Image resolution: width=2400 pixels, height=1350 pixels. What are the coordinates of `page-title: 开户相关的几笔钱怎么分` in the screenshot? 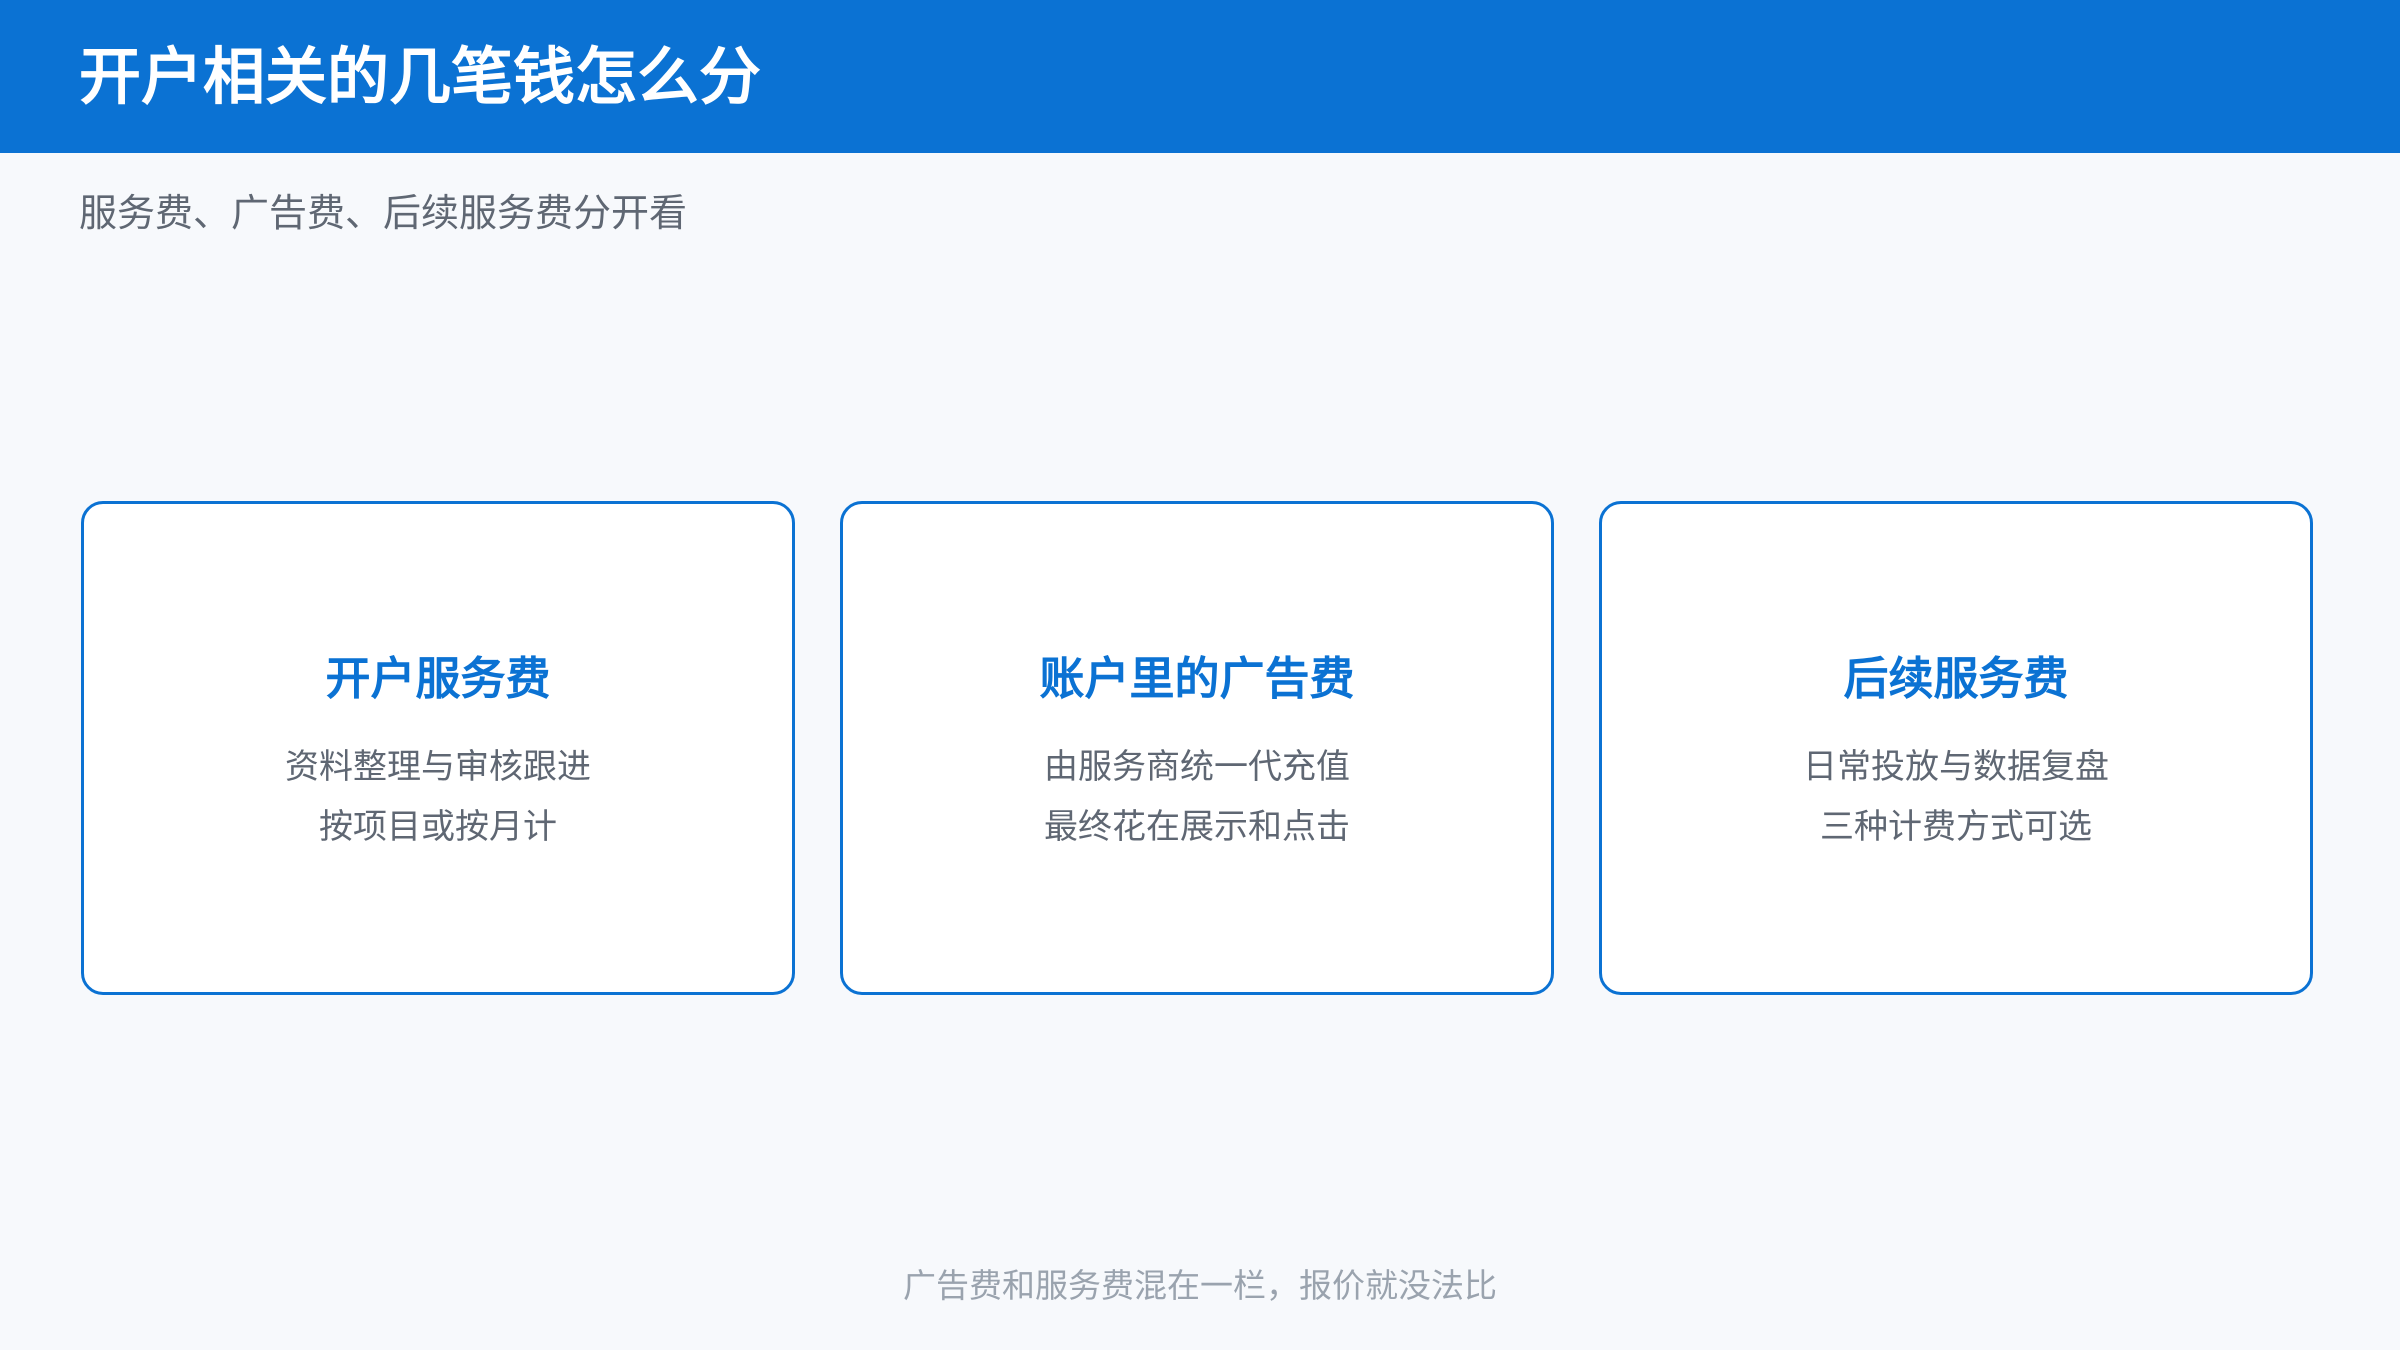 It's located at (420, 76).